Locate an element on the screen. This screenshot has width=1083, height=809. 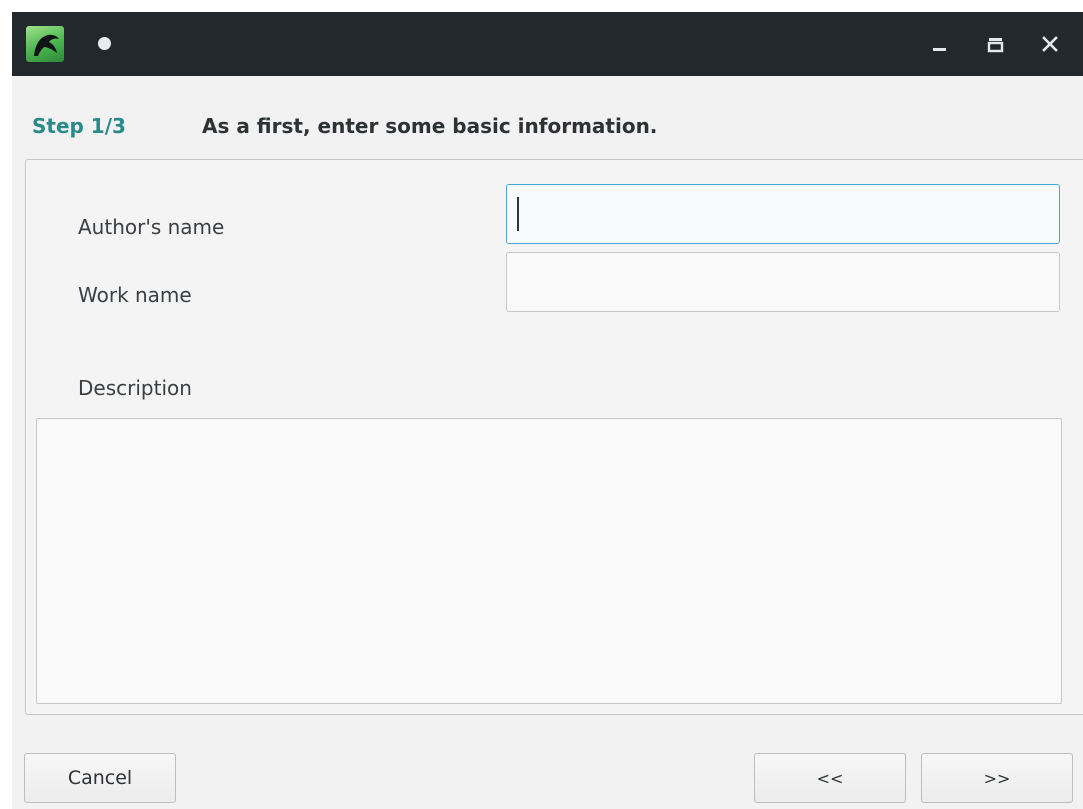
close-button is located at coordinates (1050, 44).